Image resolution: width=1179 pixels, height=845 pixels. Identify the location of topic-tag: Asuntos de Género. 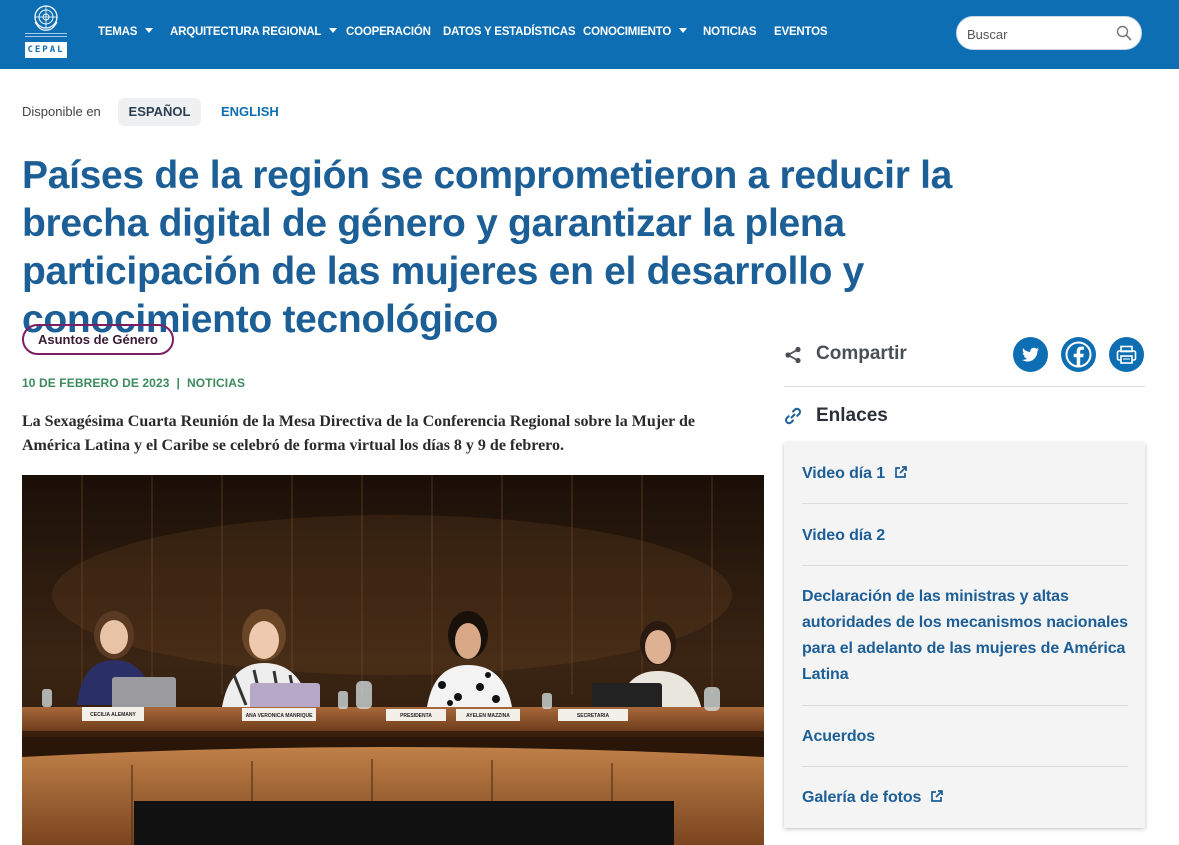
(98, 339).